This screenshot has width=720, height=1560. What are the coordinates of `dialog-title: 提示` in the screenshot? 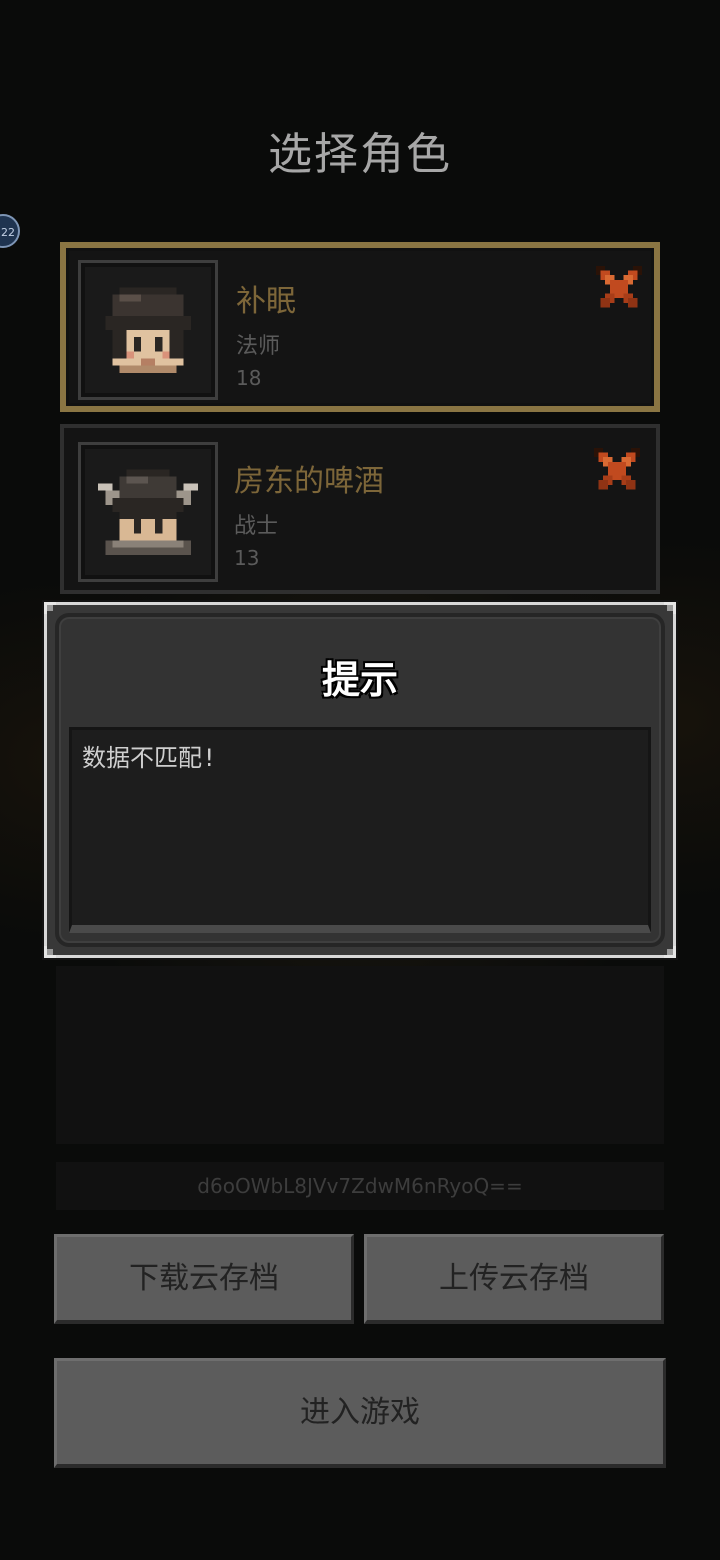 It's located at (359, 680).